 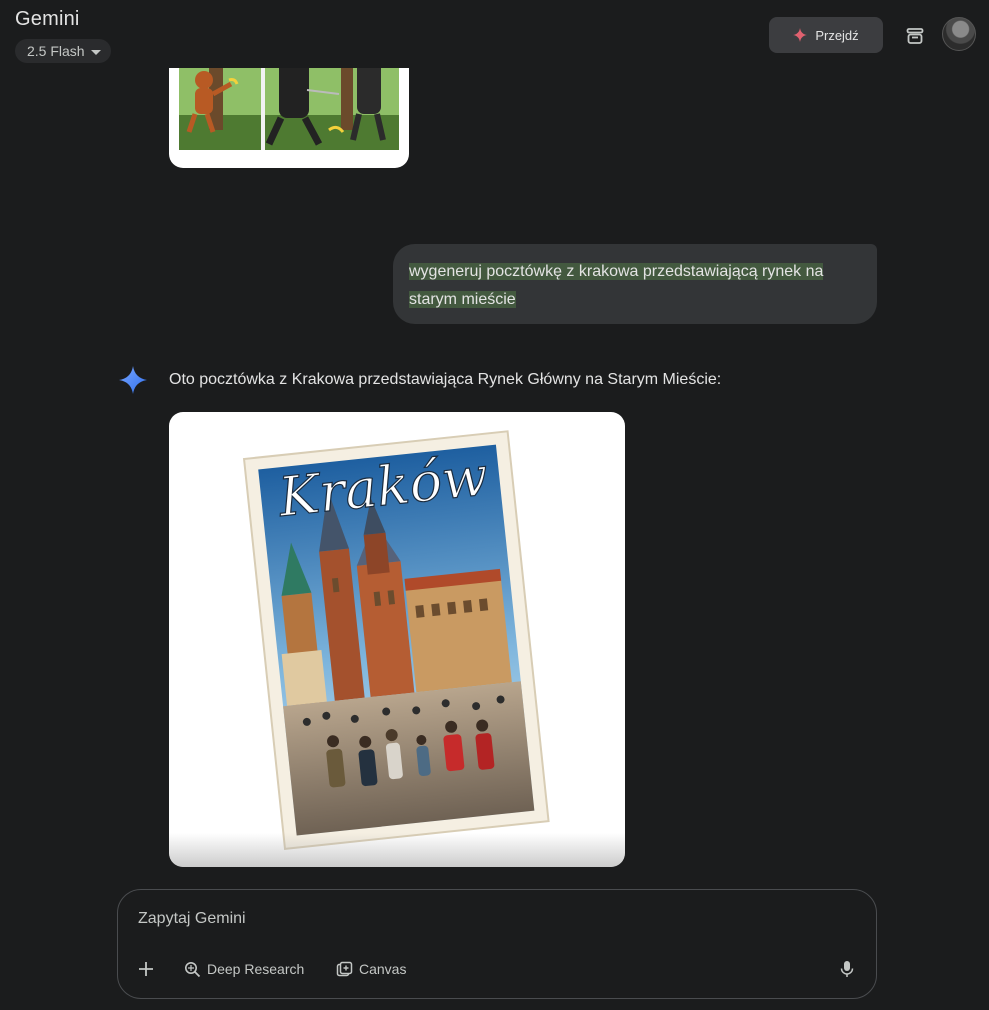 I want to click on previous-generated-image, so click(x=289, y=114).